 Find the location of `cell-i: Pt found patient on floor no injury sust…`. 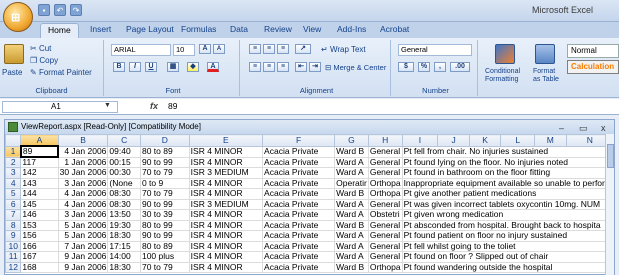

cell-i: Pt found patient on floor no injury sust… is located at coordinates (507, 236).